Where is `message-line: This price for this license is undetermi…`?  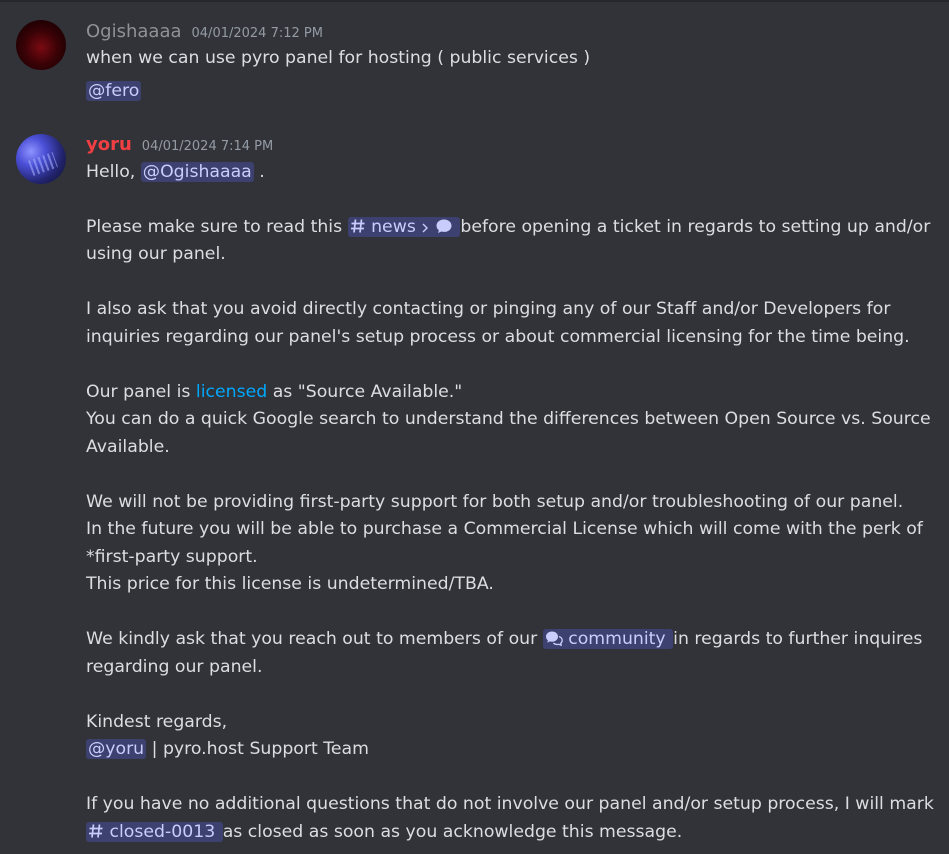
message-line: This price for this license is undetermi… is located at coordinates (290, 584).